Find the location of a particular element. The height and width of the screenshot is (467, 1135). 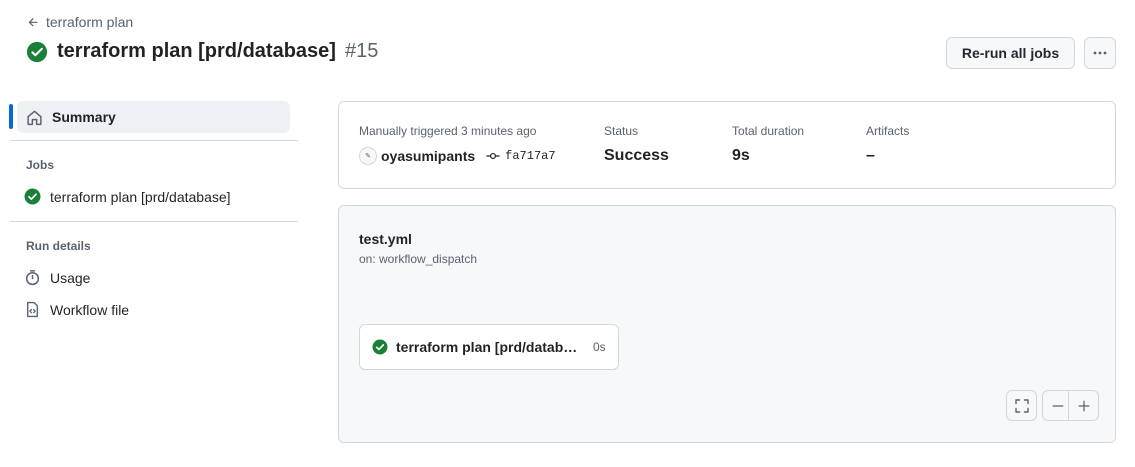

sidebar-item-label: terraform plan [prd/database] is located at coordinates (140, 196).